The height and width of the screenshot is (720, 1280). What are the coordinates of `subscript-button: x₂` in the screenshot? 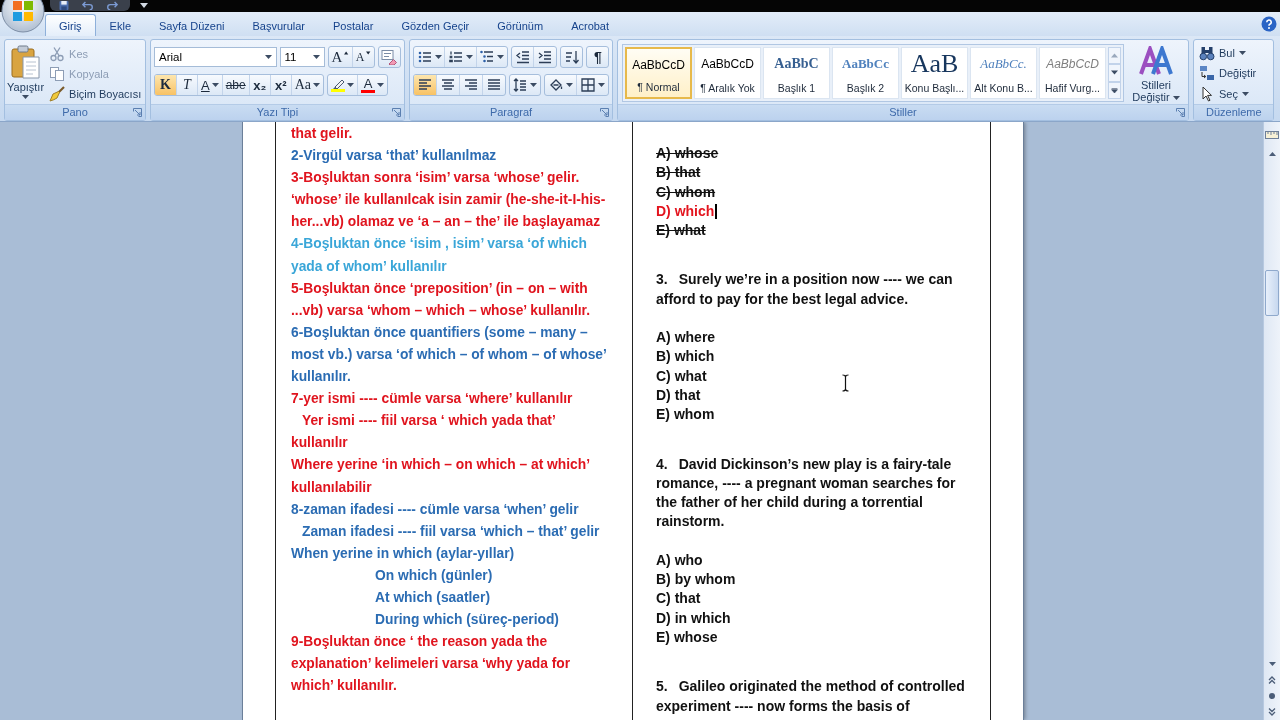 It's located at (259, 85).